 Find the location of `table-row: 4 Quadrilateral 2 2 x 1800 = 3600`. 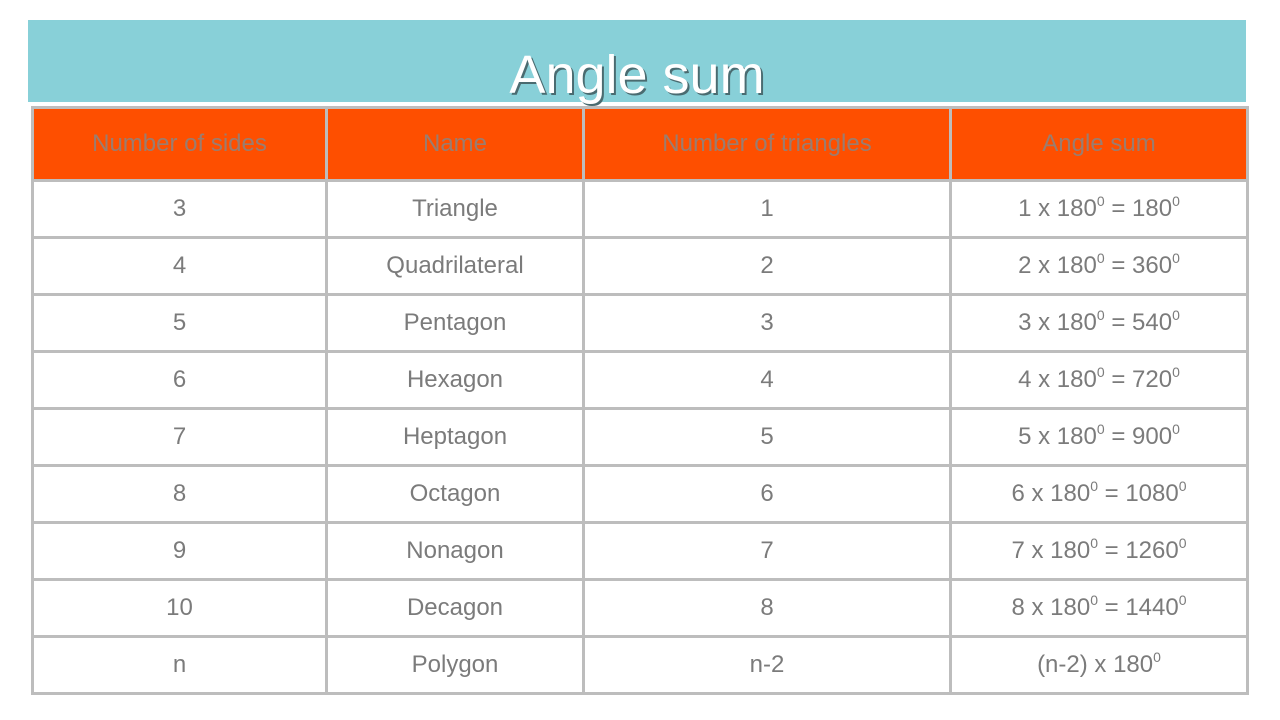

table-row: 4 Quadrilateral 2 2 x 1800 = 3600 is located at coordinates (640, 266).